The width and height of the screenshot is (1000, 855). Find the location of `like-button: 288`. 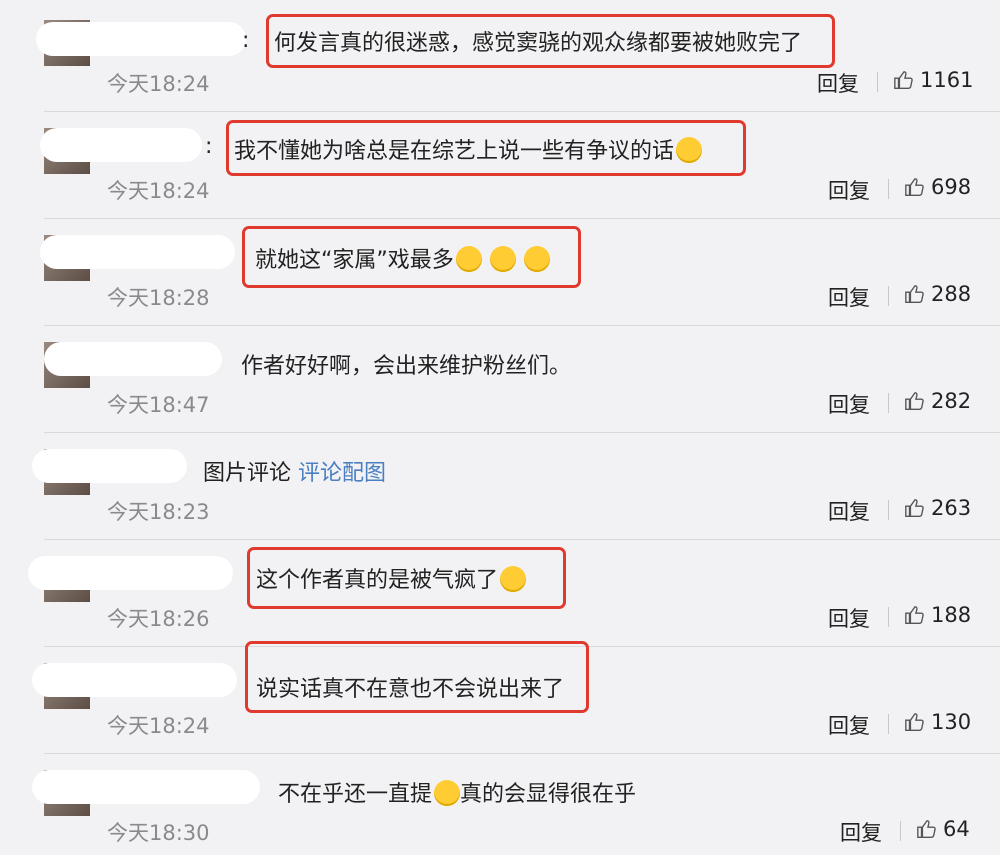

like-button: 288 is located at coordinates (937, 294).